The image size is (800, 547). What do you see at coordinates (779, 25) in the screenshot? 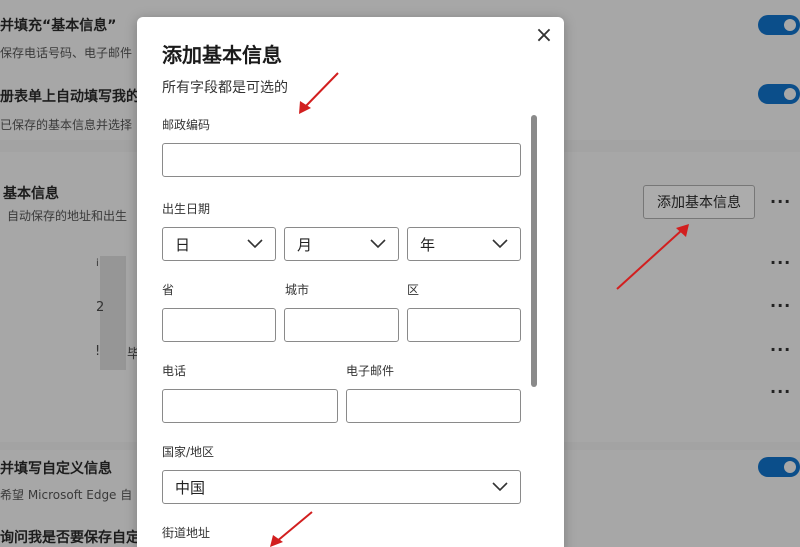
I see `save-fill-basic-info-toggle` at bounding box center [779, 25].